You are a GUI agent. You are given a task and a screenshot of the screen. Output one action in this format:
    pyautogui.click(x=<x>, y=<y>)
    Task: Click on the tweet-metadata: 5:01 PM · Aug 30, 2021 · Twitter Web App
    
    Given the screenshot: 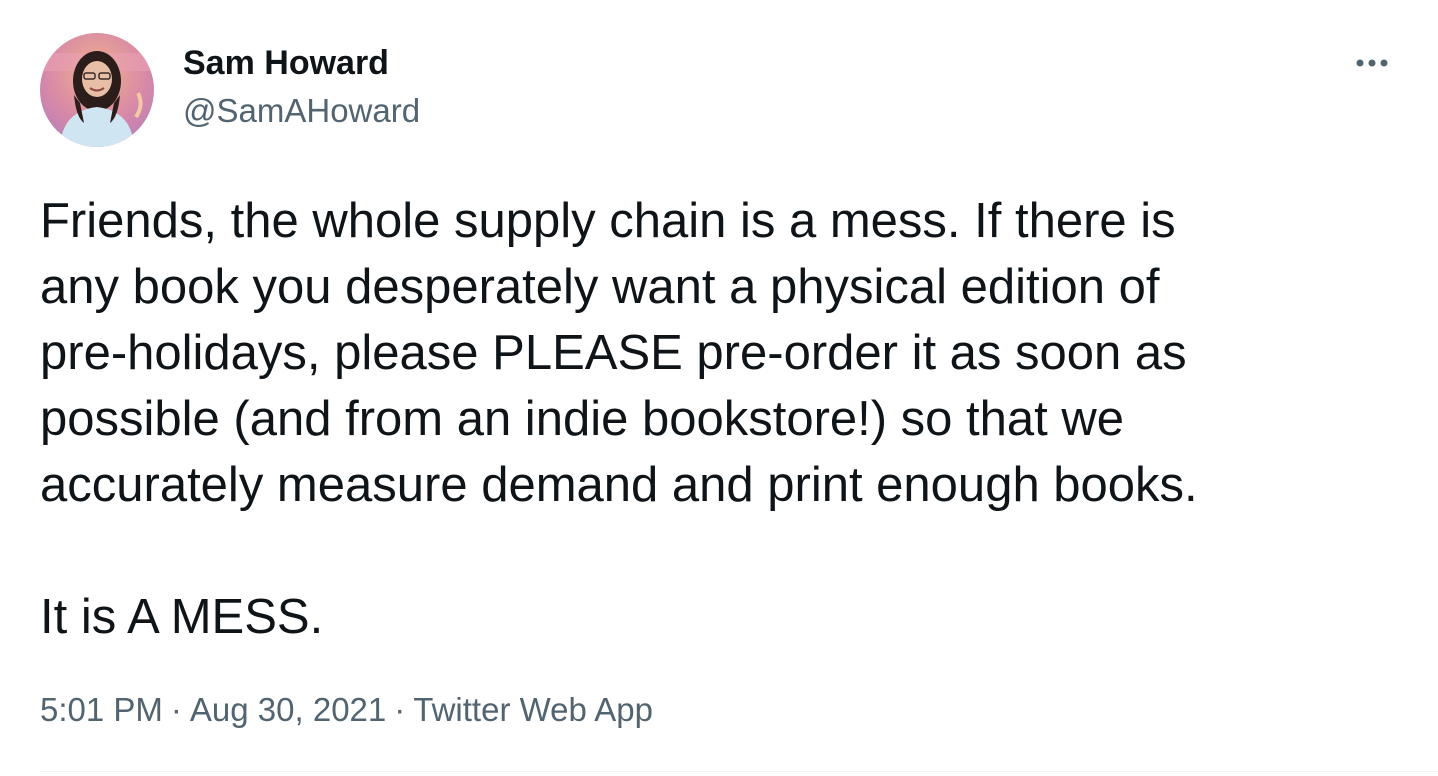 What is the action you would take?
    pyautogui.click(x=346, y=710)
    